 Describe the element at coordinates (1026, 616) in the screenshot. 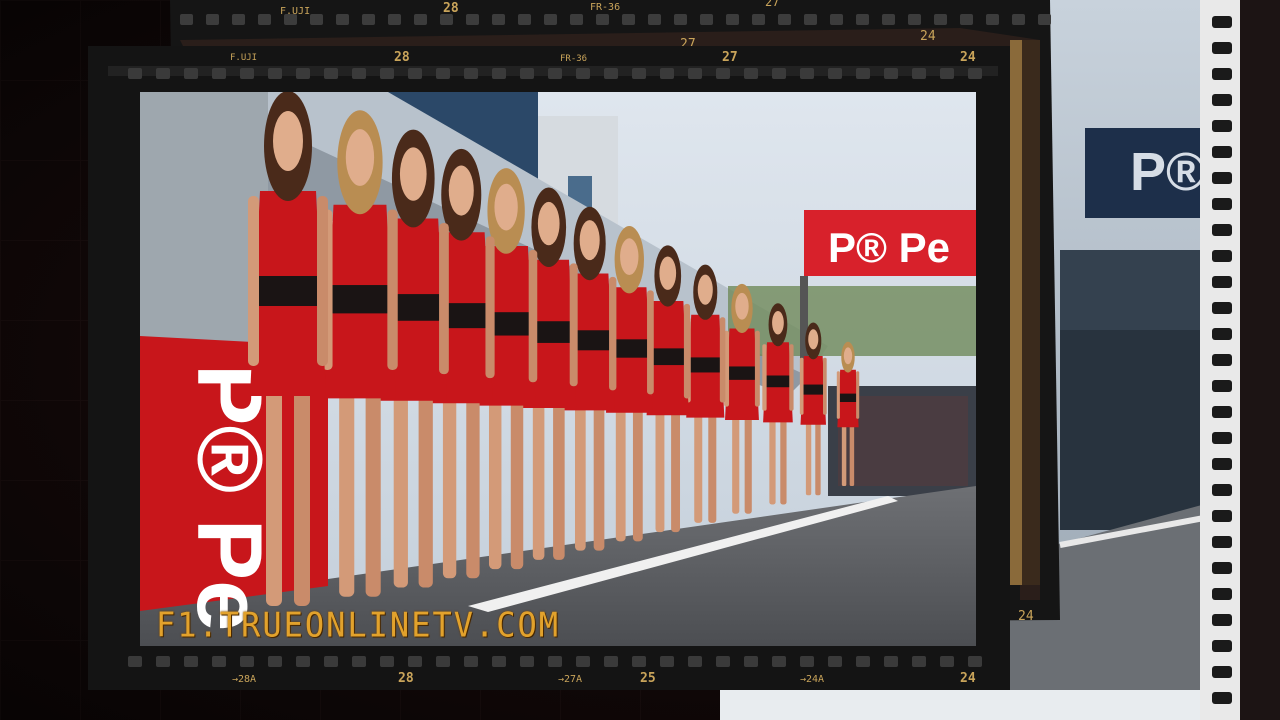

I see `film-number-text: 24` at that location.